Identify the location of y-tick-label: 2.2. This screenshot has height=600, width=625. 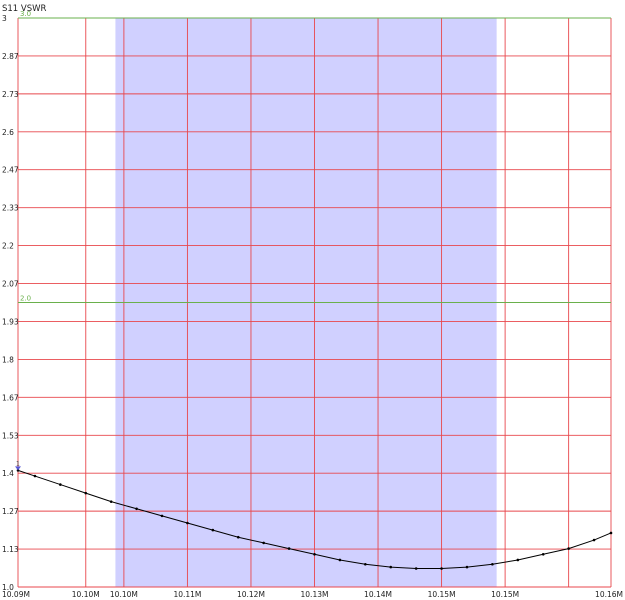
(8, 246).